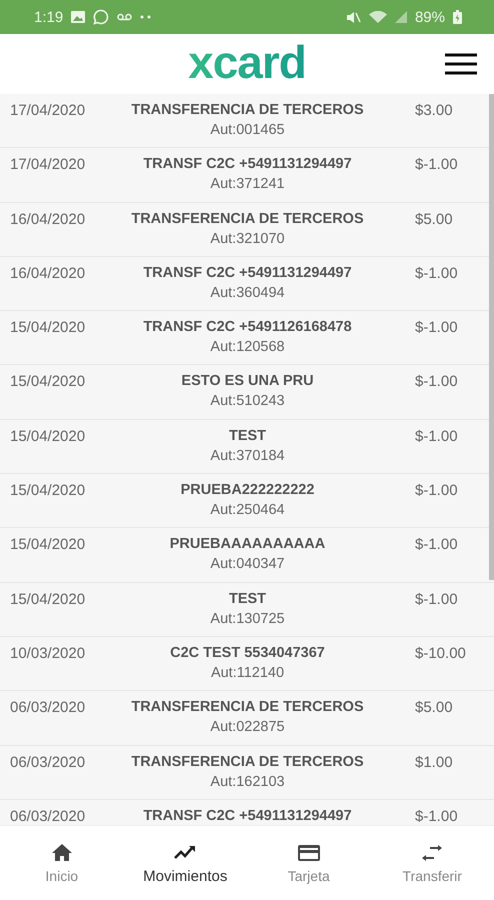 The width and height of the screenshot is (494, 900). Describe the element at coordinates (247, 292) in the screenshot. I see `authorization-code: Aut:360494` at that location.